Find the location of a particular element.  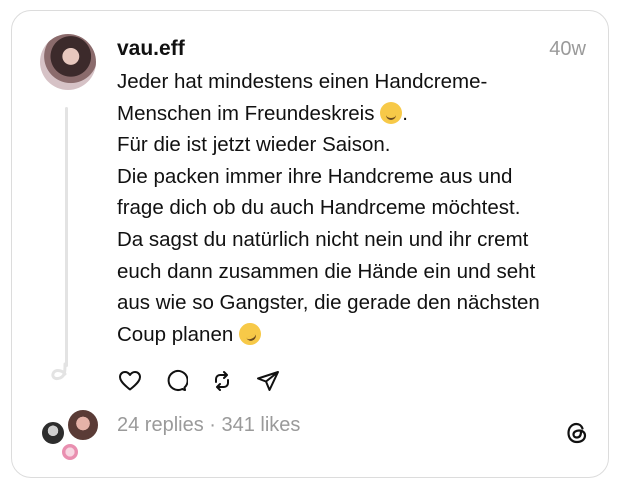

reply-avatars is located at coordinates (70, 436).